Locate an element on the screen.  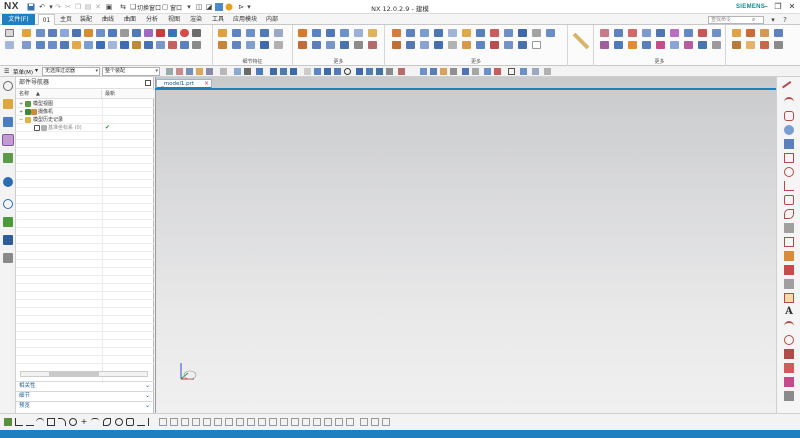
composite-curve-icon is located at coordinates (604, 45).